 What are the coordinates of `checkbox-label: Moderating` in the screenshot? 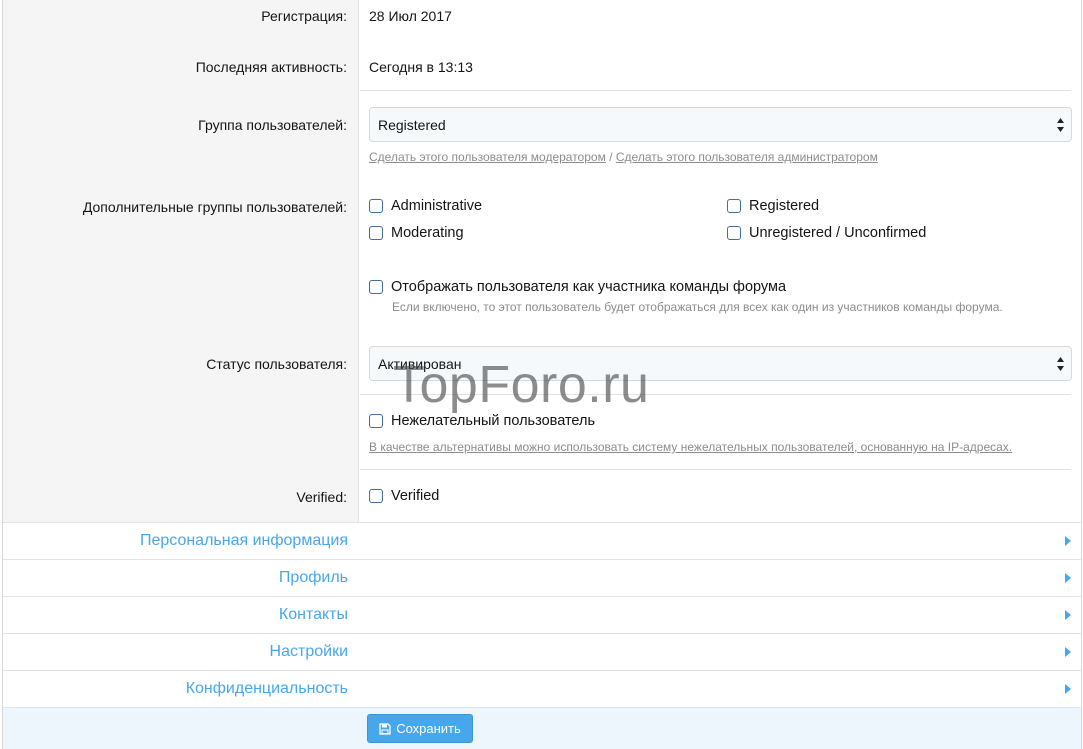 It's located at (427, 233).